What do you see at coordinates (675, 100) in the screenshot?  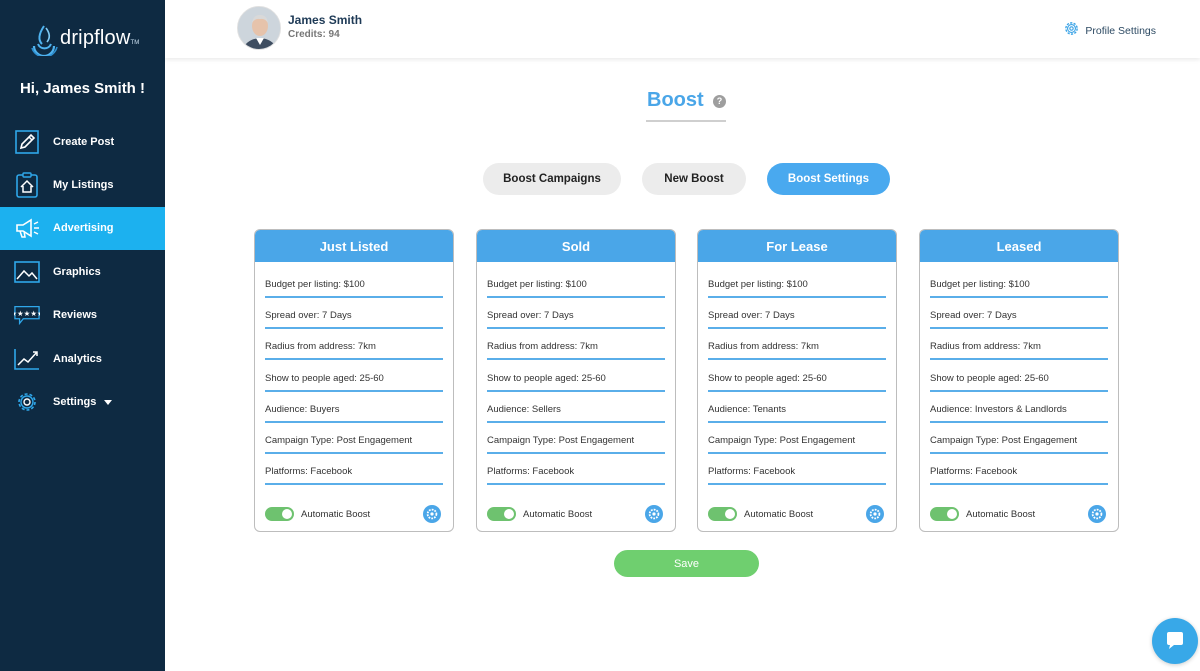 I see `page-title: Boost` at bounding box center [675, 100].